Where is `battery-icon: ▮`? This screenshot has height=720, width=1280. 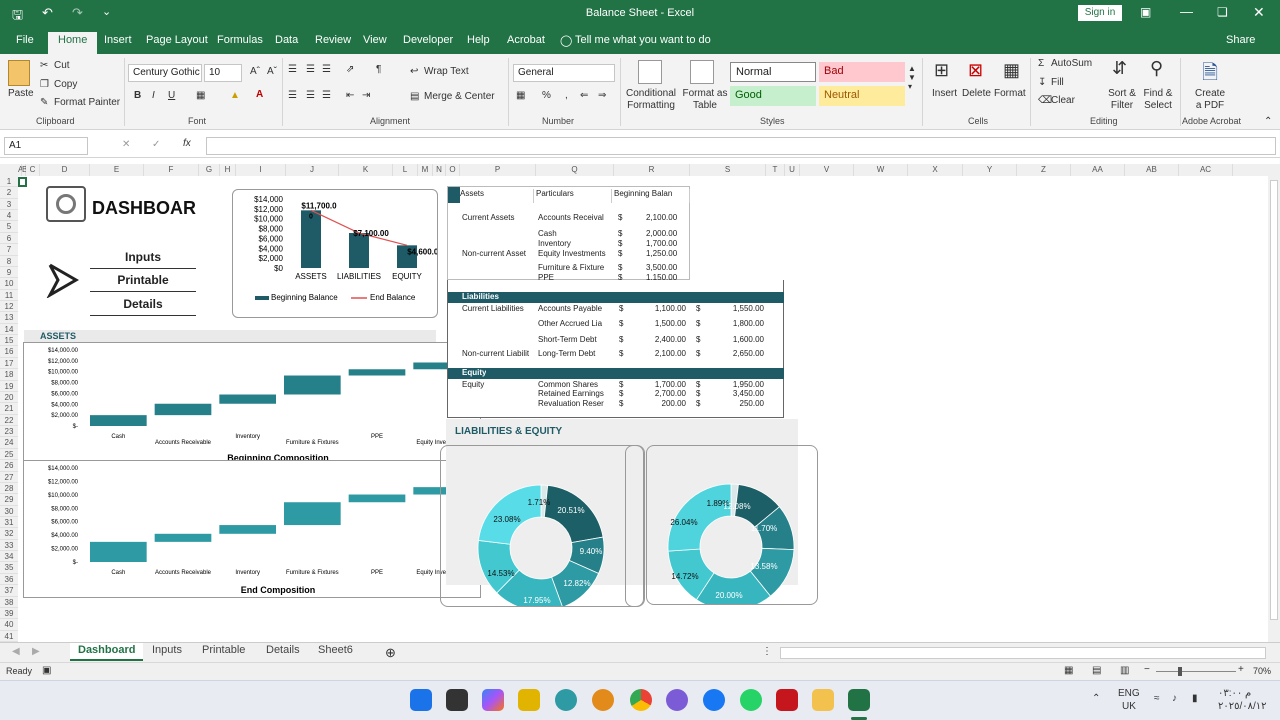 battery-icon: ▮ is located at coordinates (1195, 698).